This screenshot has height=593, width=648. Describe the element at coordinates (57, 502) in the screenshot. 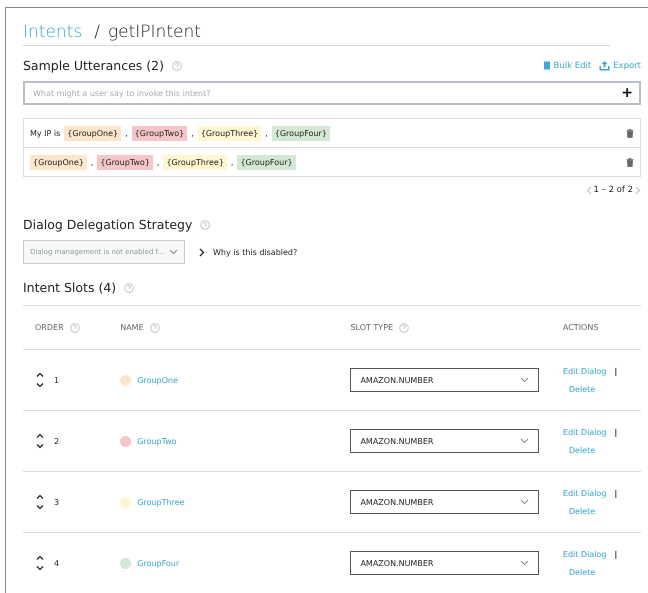

I see `order-number: 3` at that location.